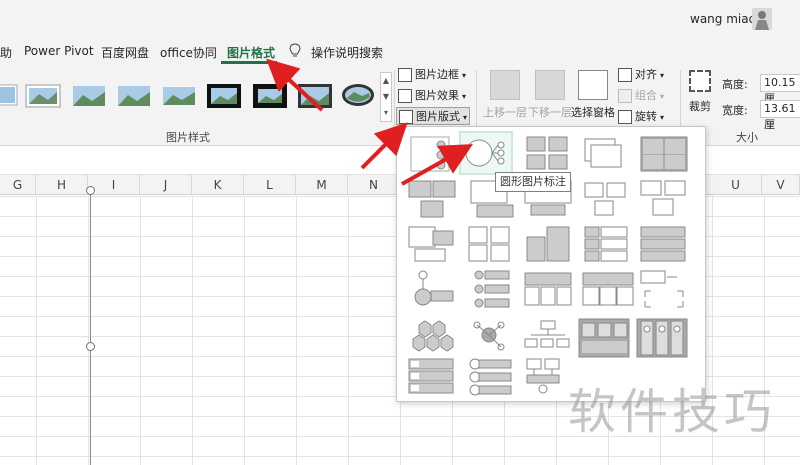 This screenshot has height=465, width=800. Describe the element at coordinates (432, 75) in the screenshot. I see `picture-border-button: 图片边框 ▾` at that location.